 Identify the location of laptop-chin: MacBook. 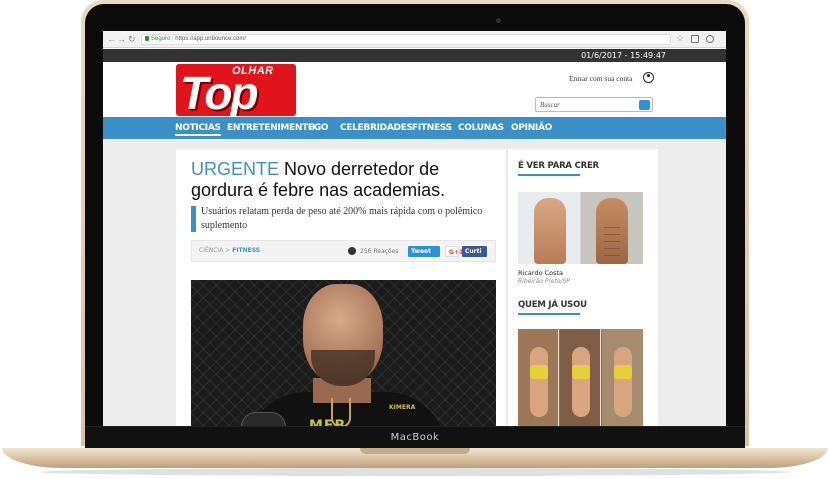
(415, 437).